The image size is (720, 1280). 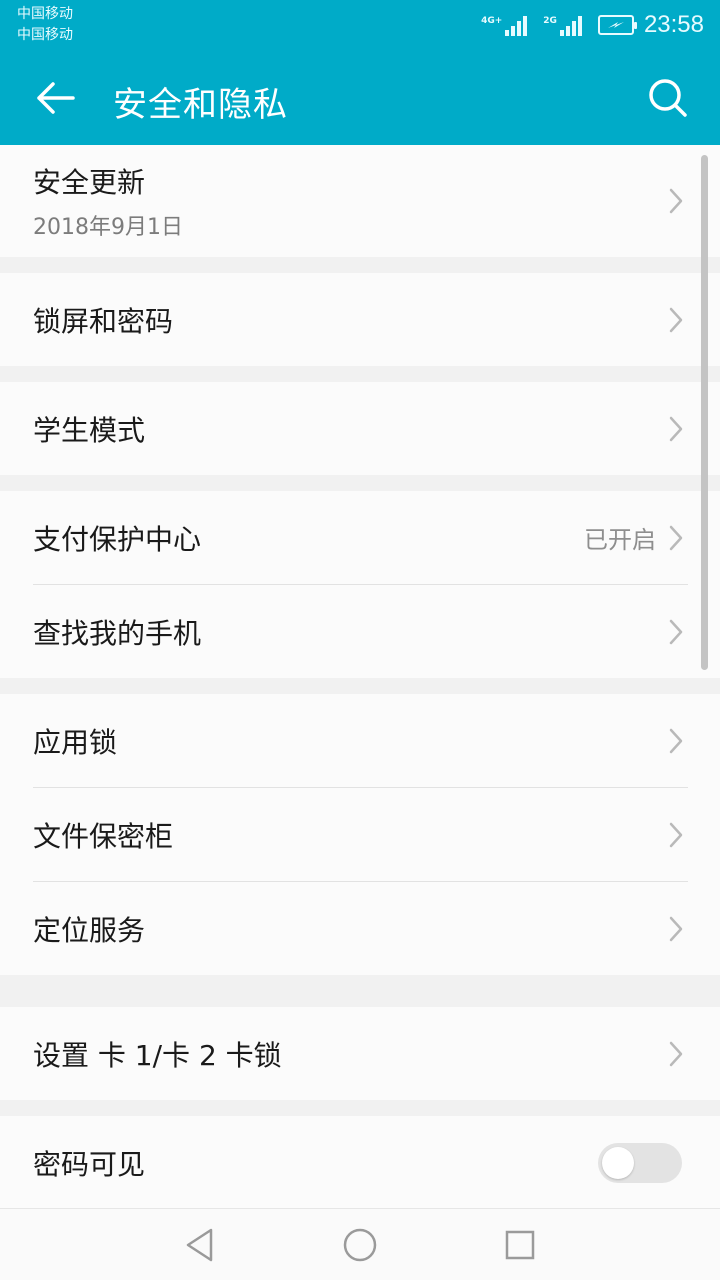 I want to click on password-visible-label: 密码可见, so click(x=89, y=1164).